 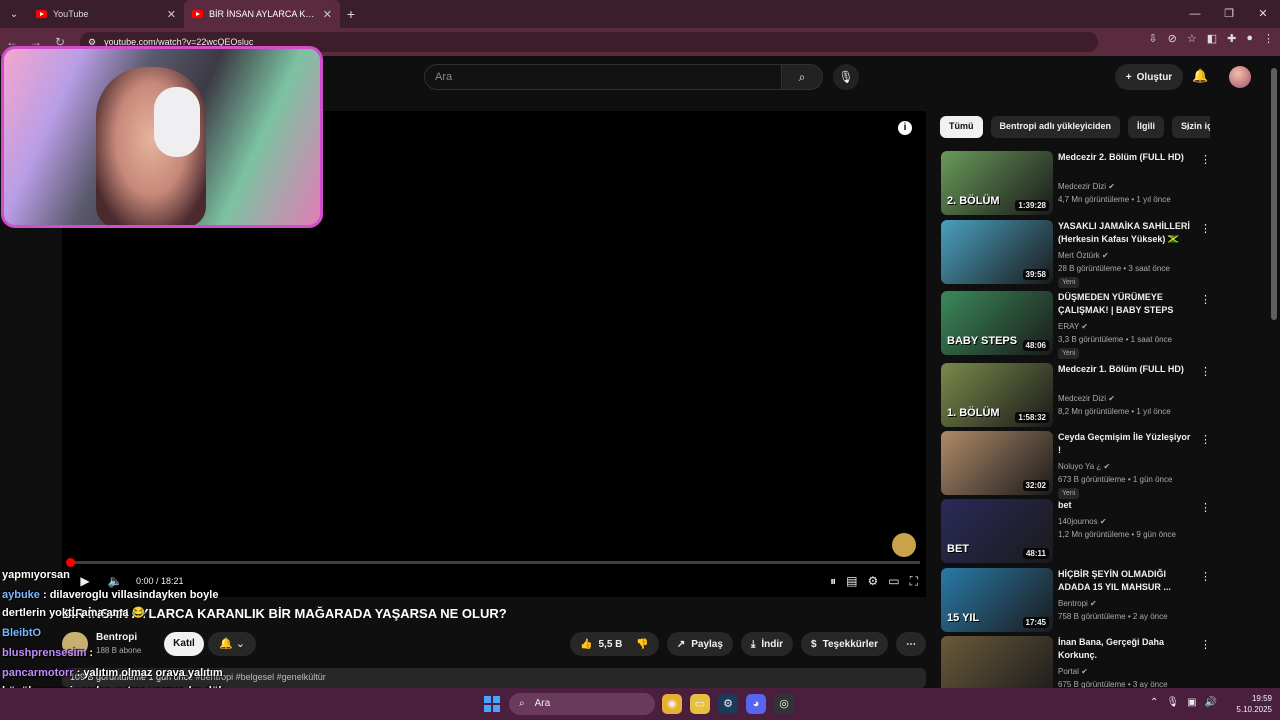 What do you see at coordinates (614, 644) in the screenshot?
I see `like-button: 👍 5,5 B 👎` at bounding box center [614, 644].